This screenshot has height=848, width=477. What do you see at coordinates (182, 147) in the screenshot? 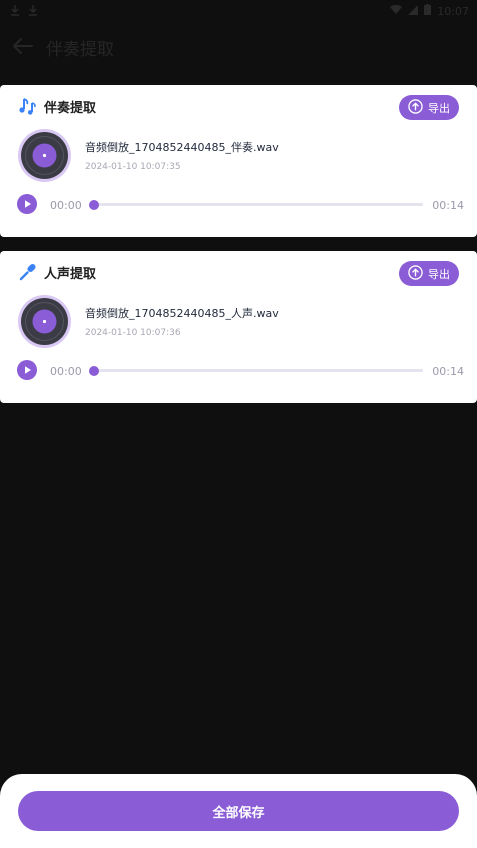
I see `file-name: 音频倒放_1704852440485_伴奏.wav` at bounding box center [182, 147].